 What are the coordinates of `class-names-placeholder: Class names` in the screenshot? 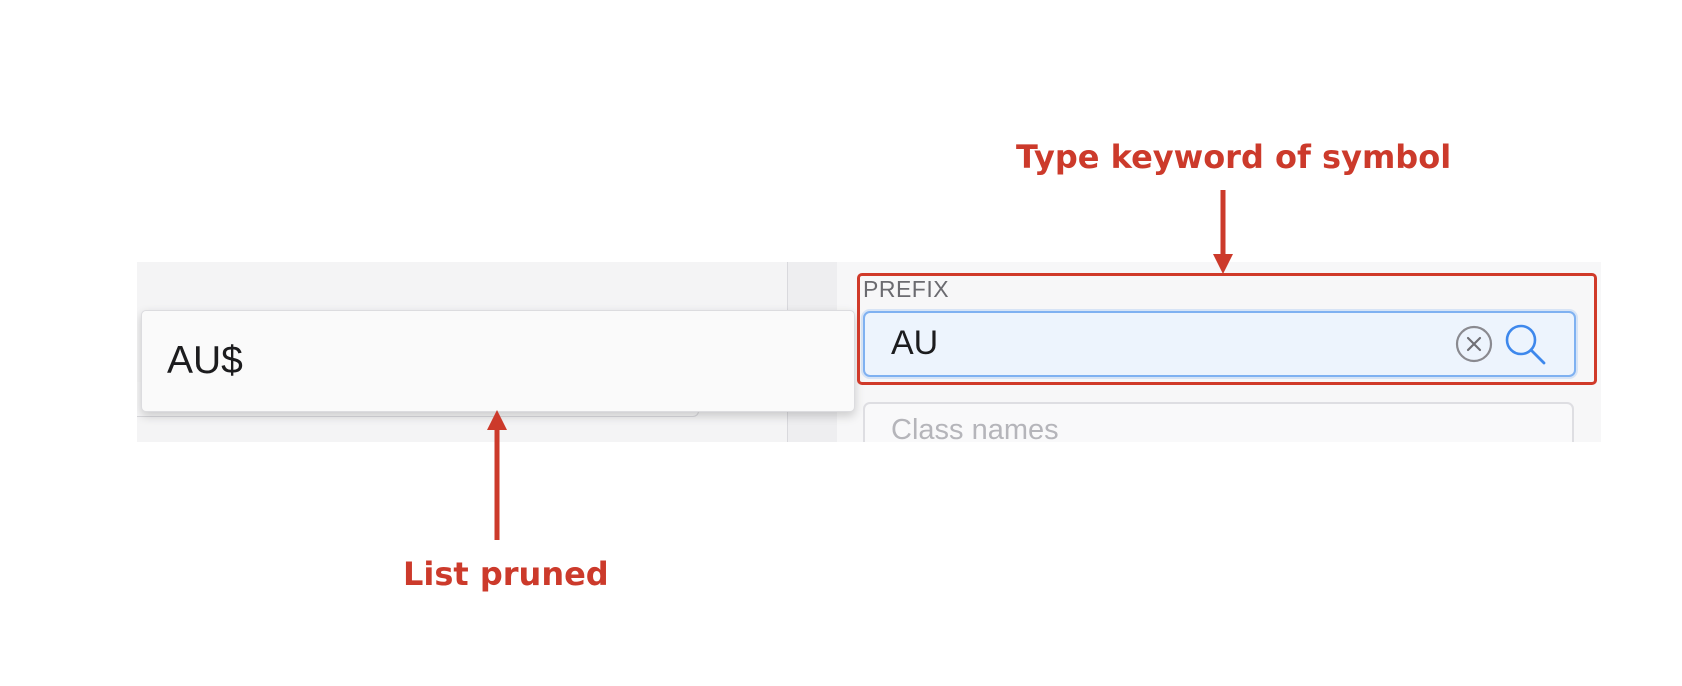 It's located at (975, 428).